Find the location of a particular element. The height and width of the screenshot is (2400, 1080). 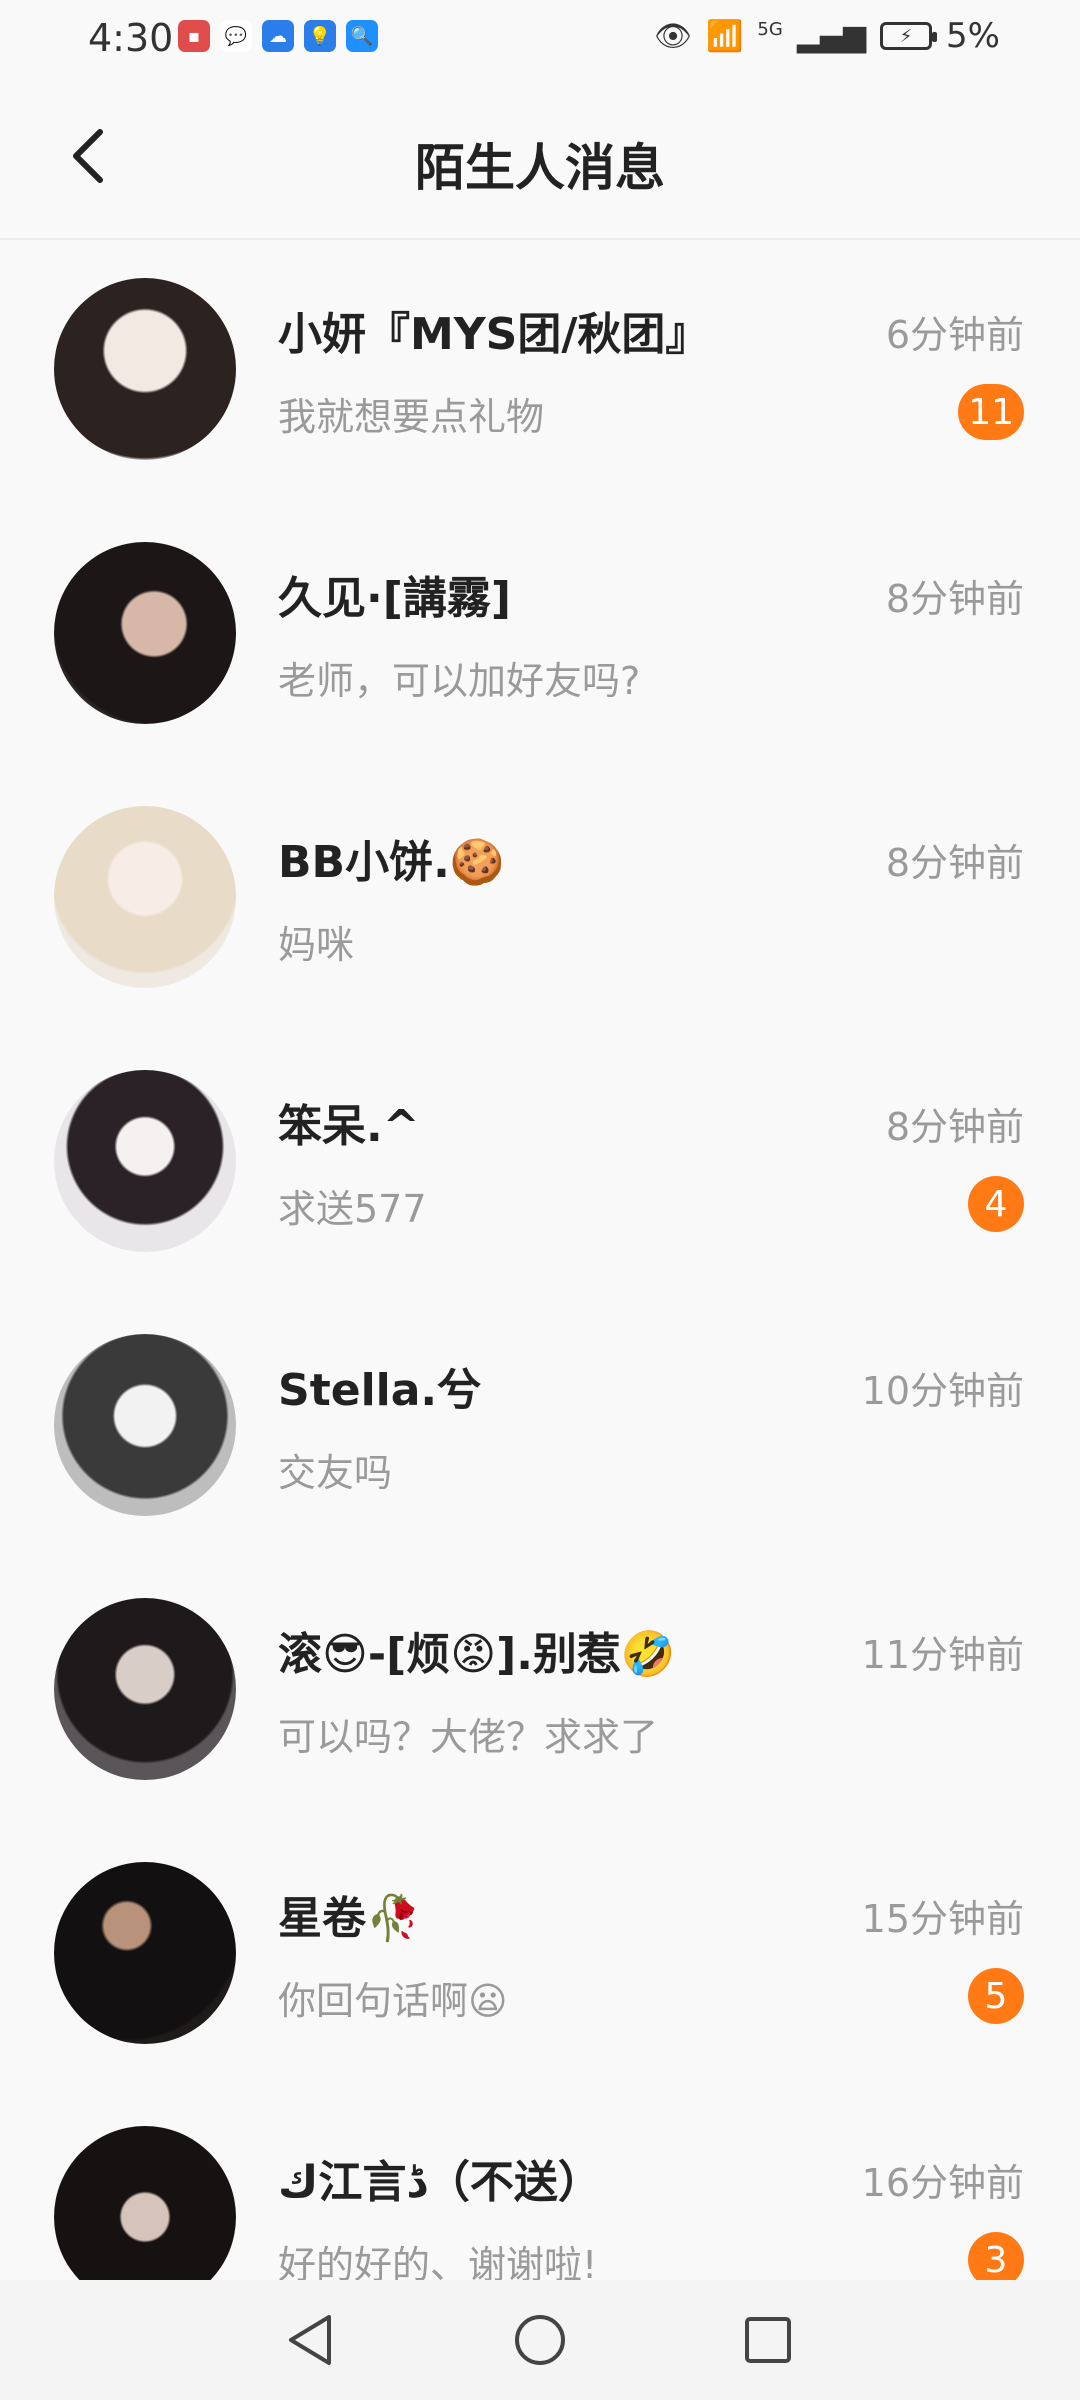

bulb-app-icon: 💡 is located at coordinates (320, 36).